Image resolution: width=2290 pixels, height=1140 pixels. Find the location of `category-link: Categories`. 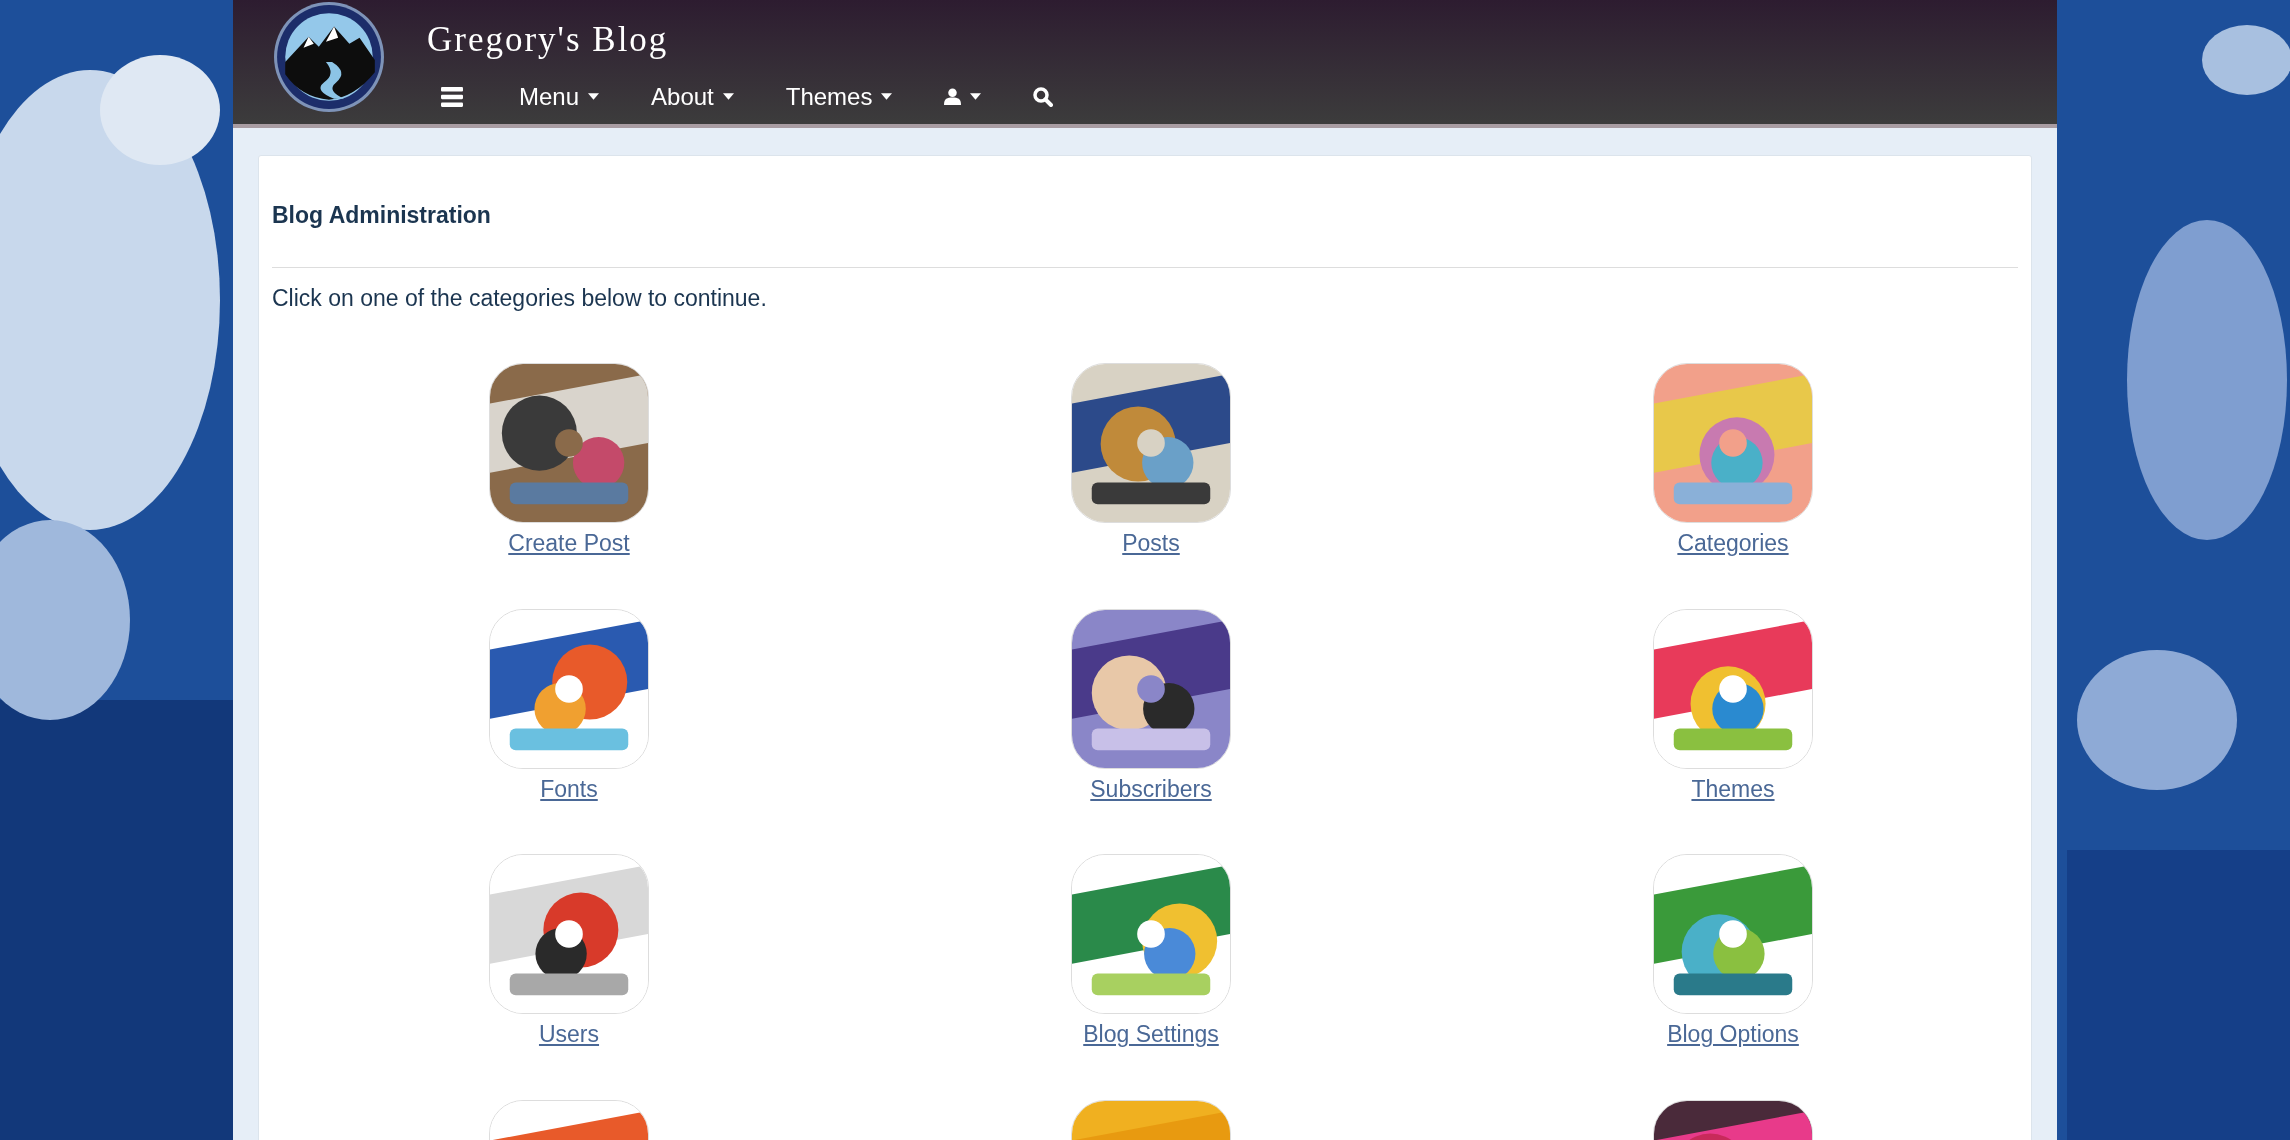

category-link: Categories is located at coordinates (1733, 543).